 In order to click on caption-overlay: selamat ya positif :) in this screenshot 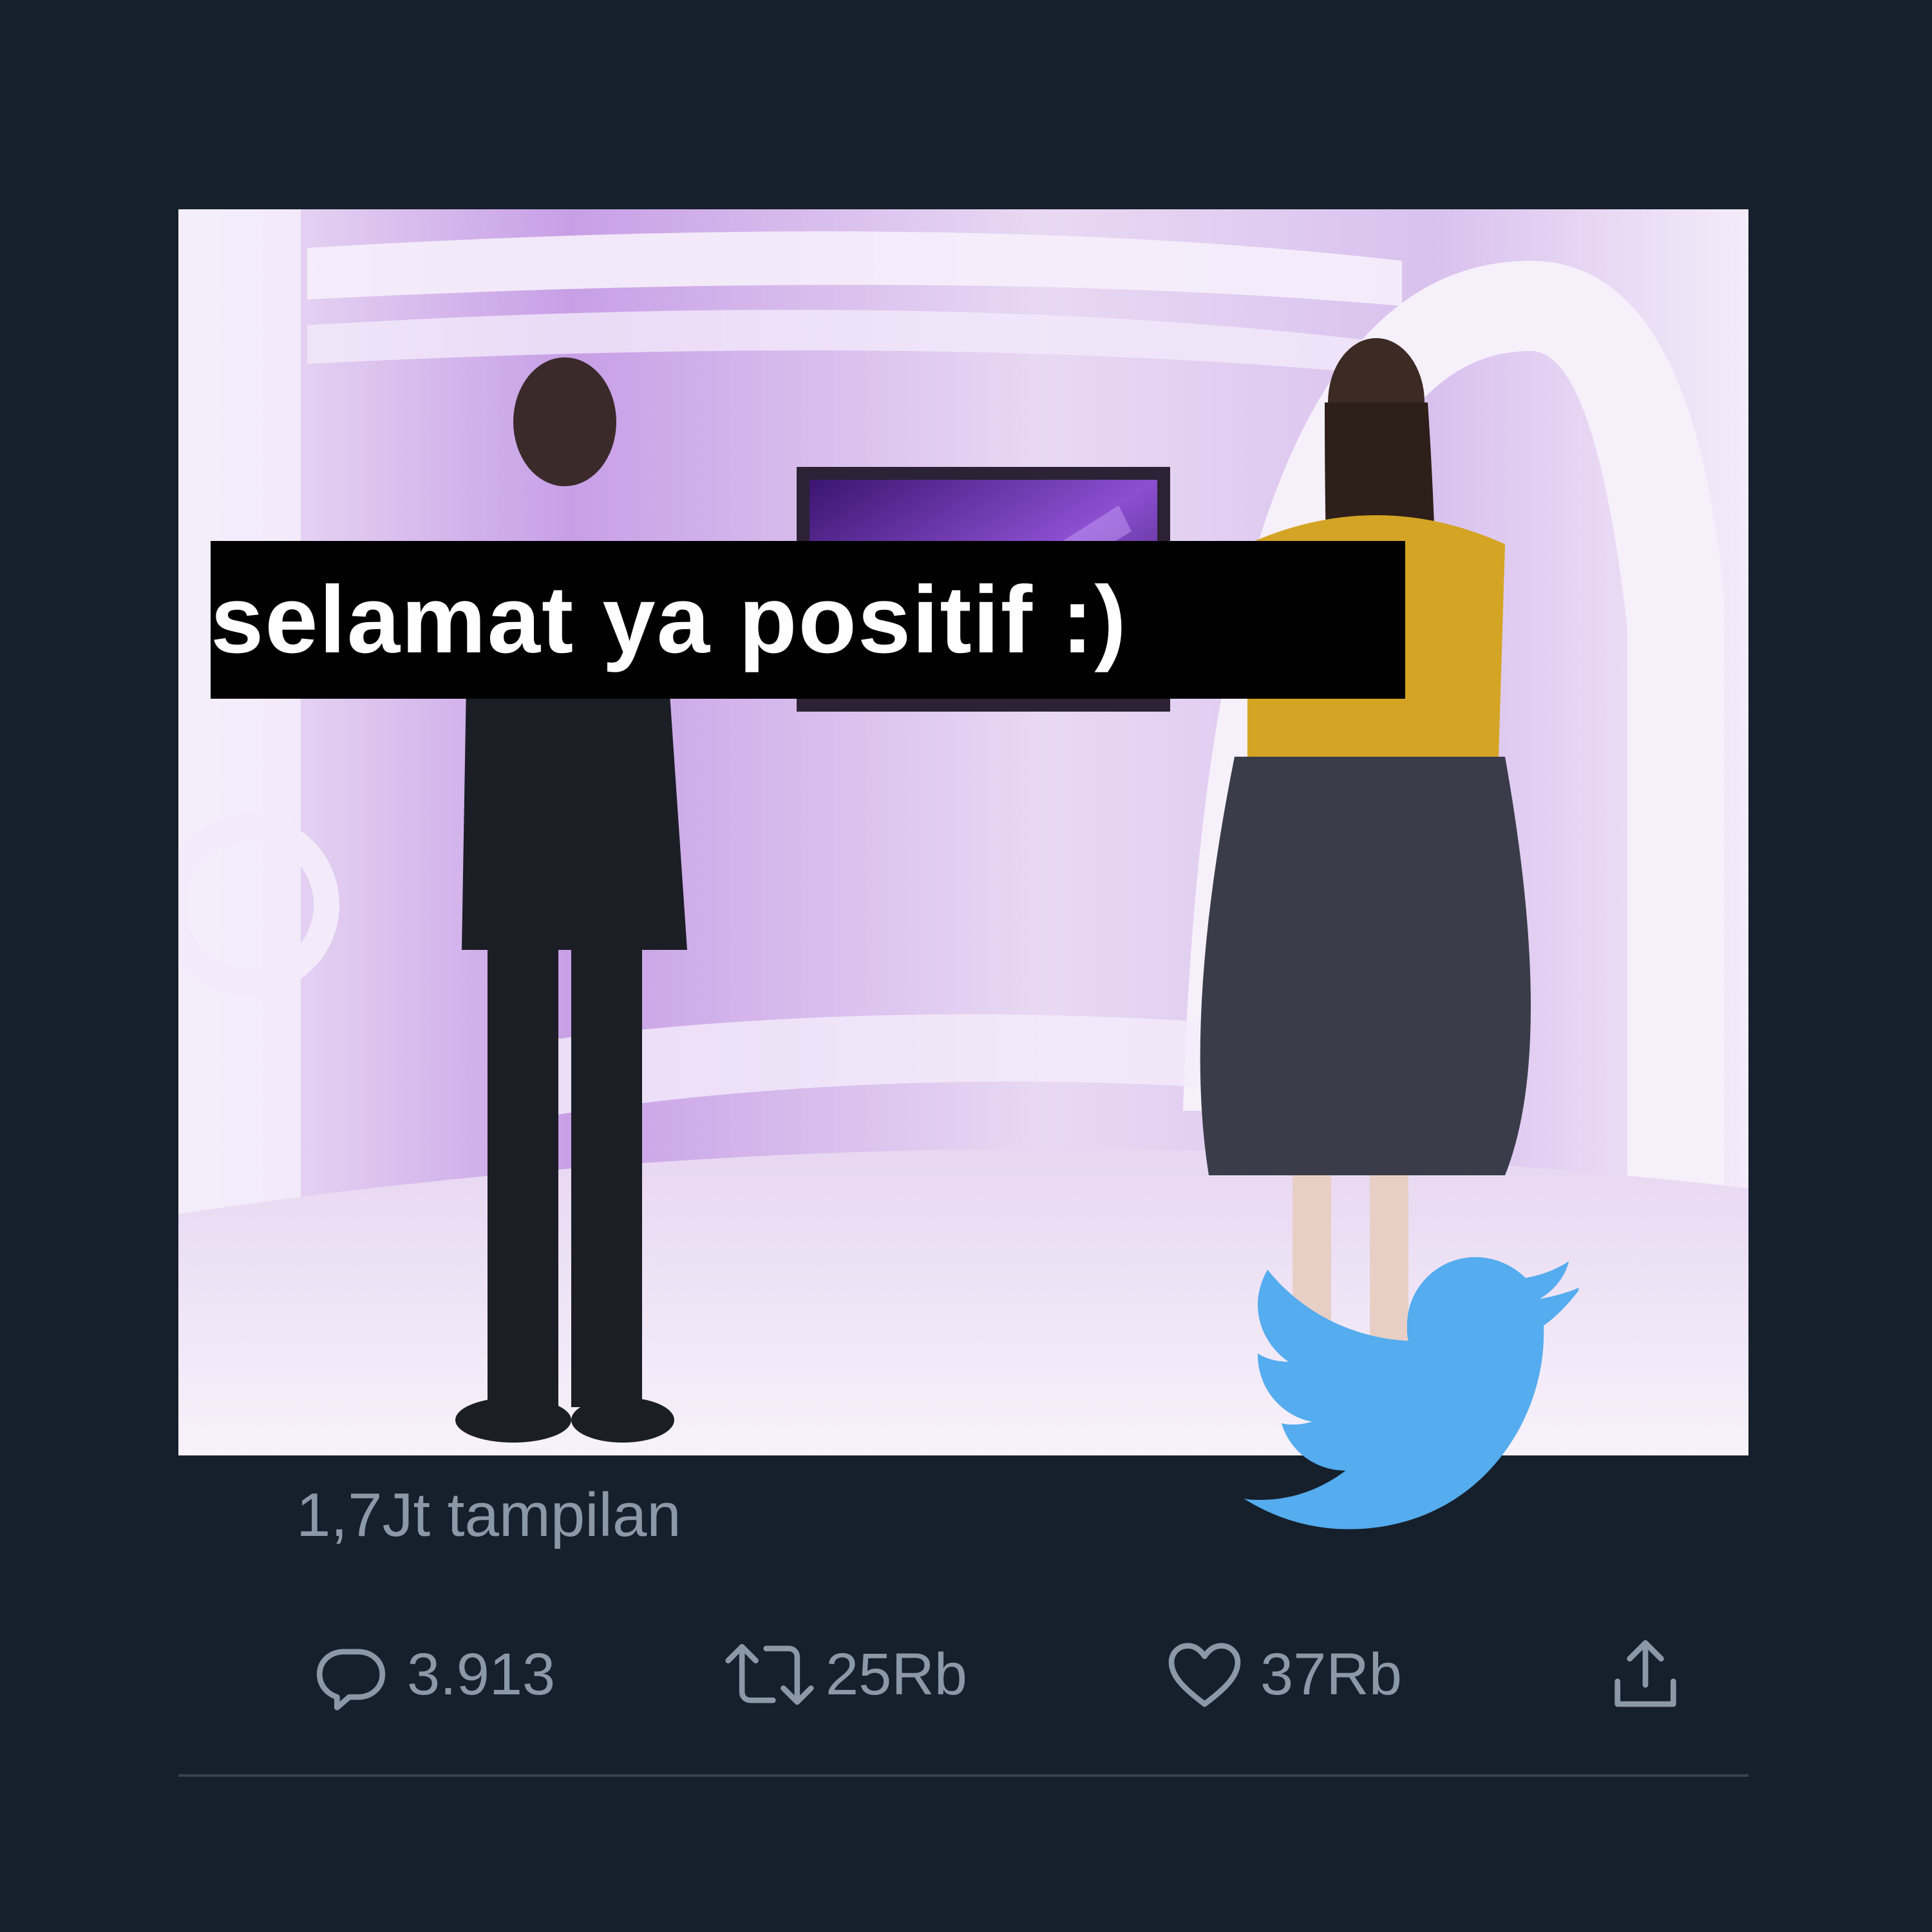, I will do `click(808, 620)`.